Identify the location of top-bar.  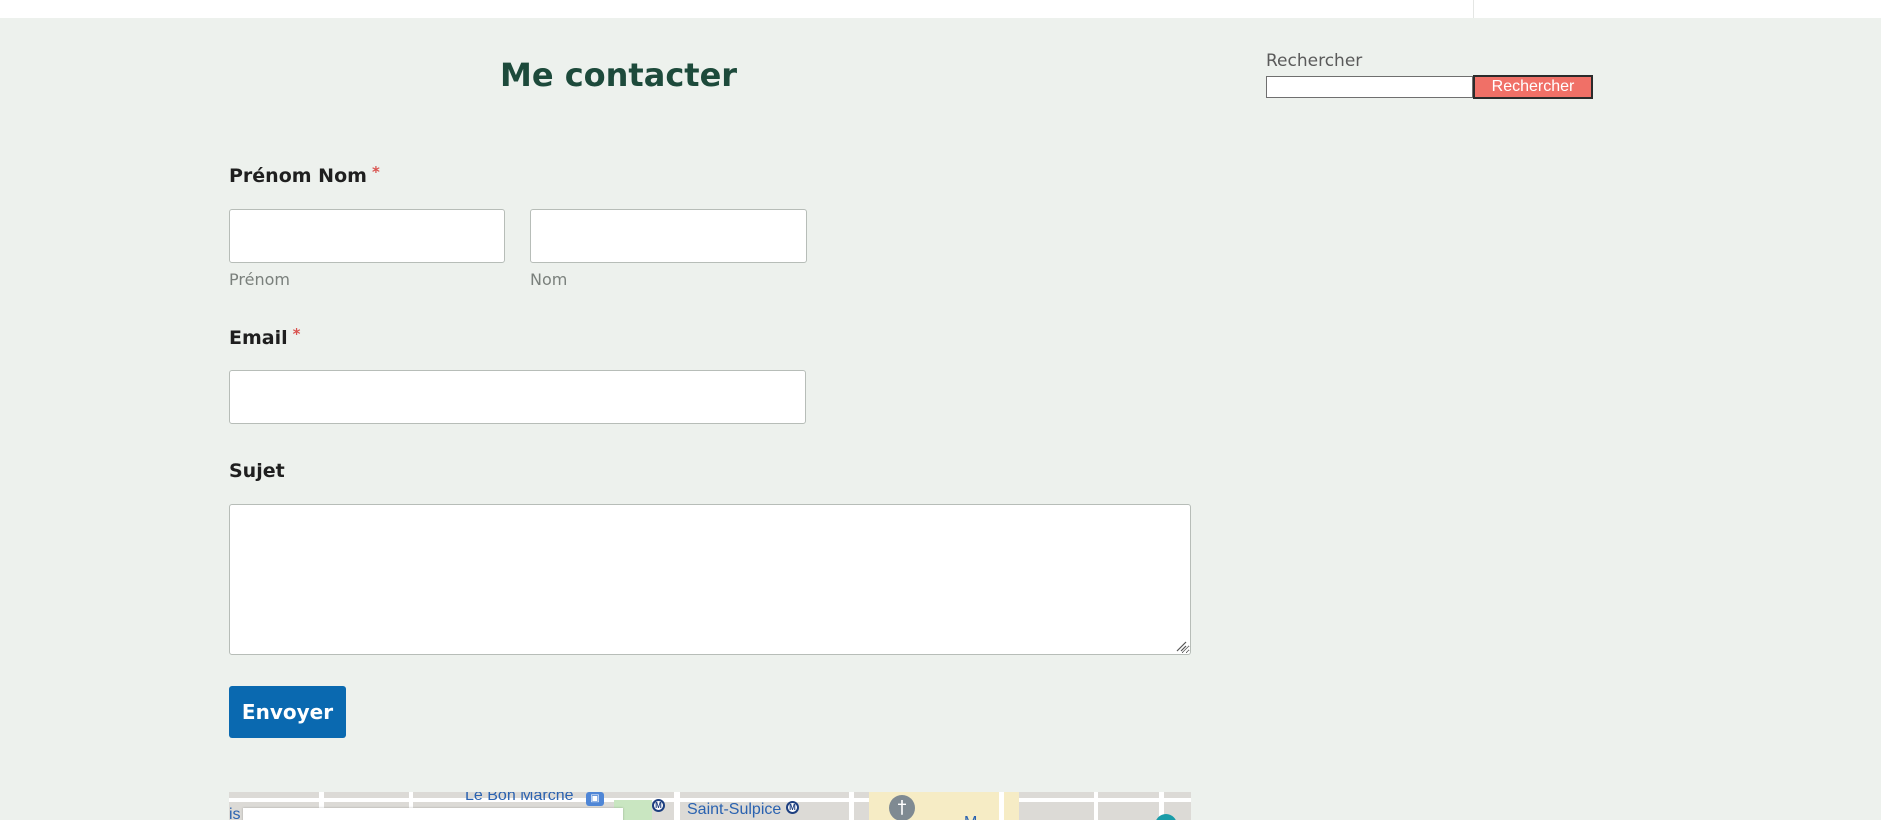
(940, 9).